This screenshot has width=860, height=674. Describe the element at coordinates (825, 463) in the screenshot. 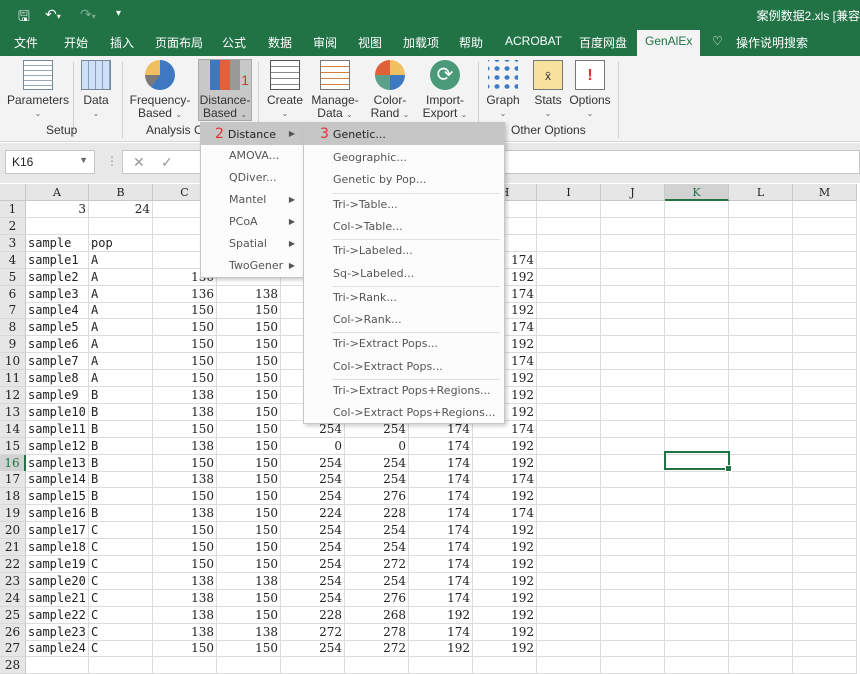

I see `cell-m16` at that location.